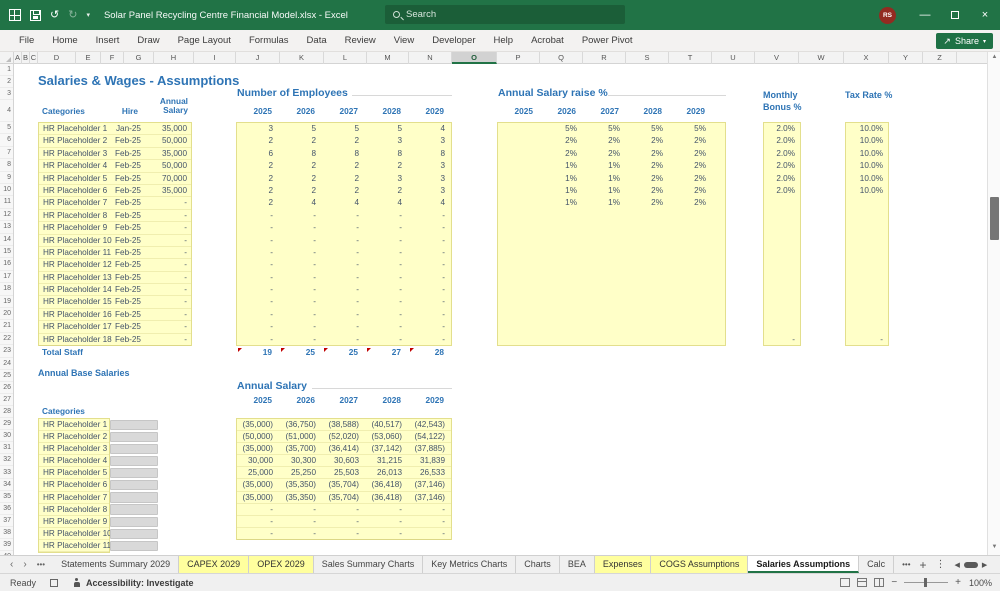 The image size is (1000, 591). I want to click on row-header-35: 35, so click(6, 497).